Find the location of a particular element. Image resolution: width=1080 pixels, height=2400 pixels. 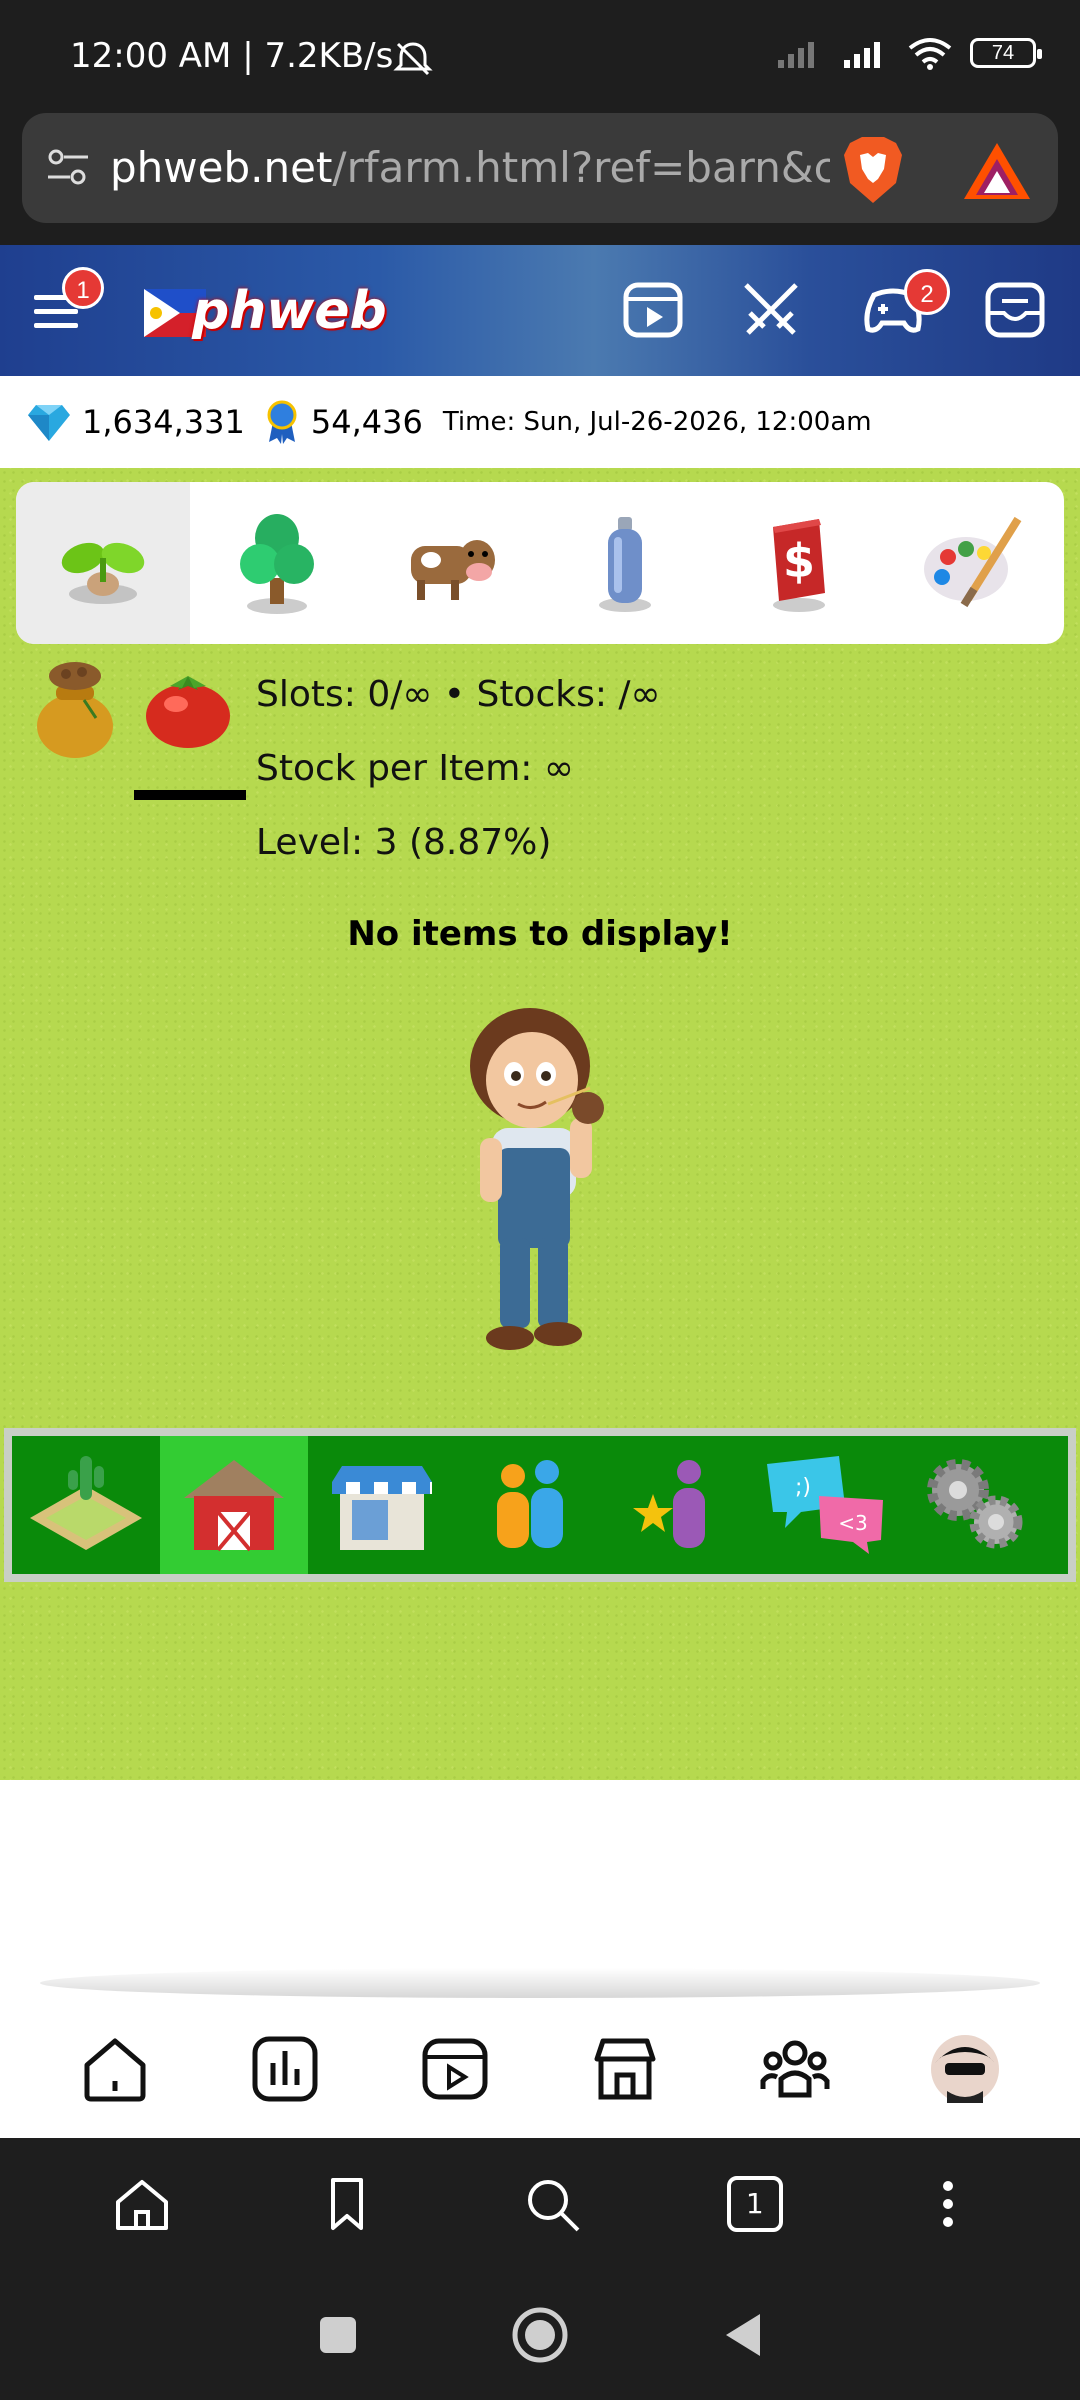

dollar-icon: $ is located at coordinates (799, 565).